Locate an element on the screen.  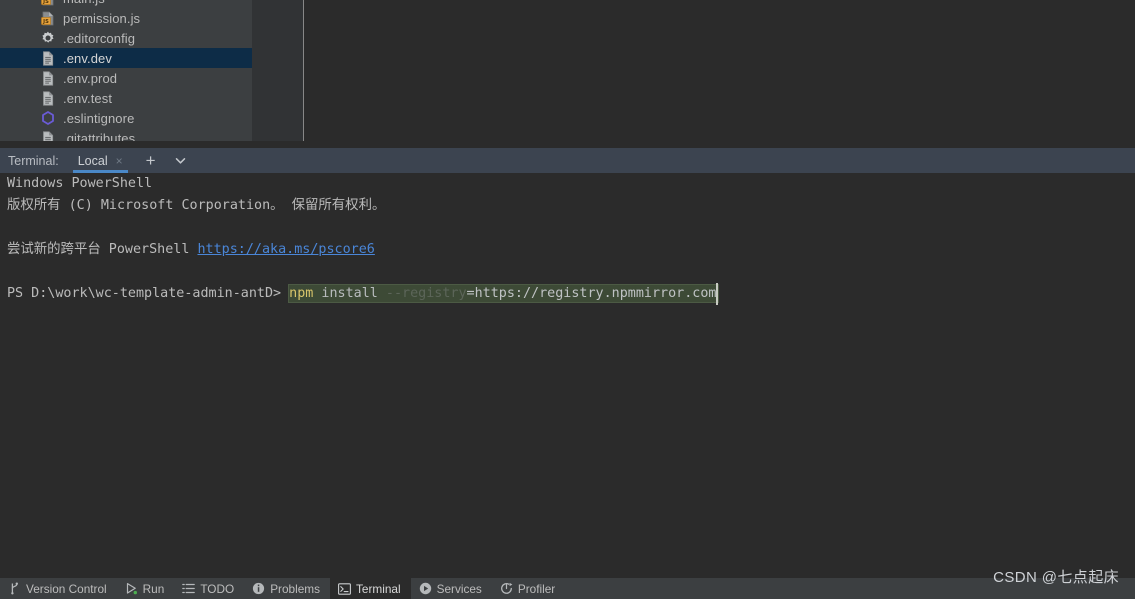
tree-item-label: .env.prod is located at coordinates (90, 78).